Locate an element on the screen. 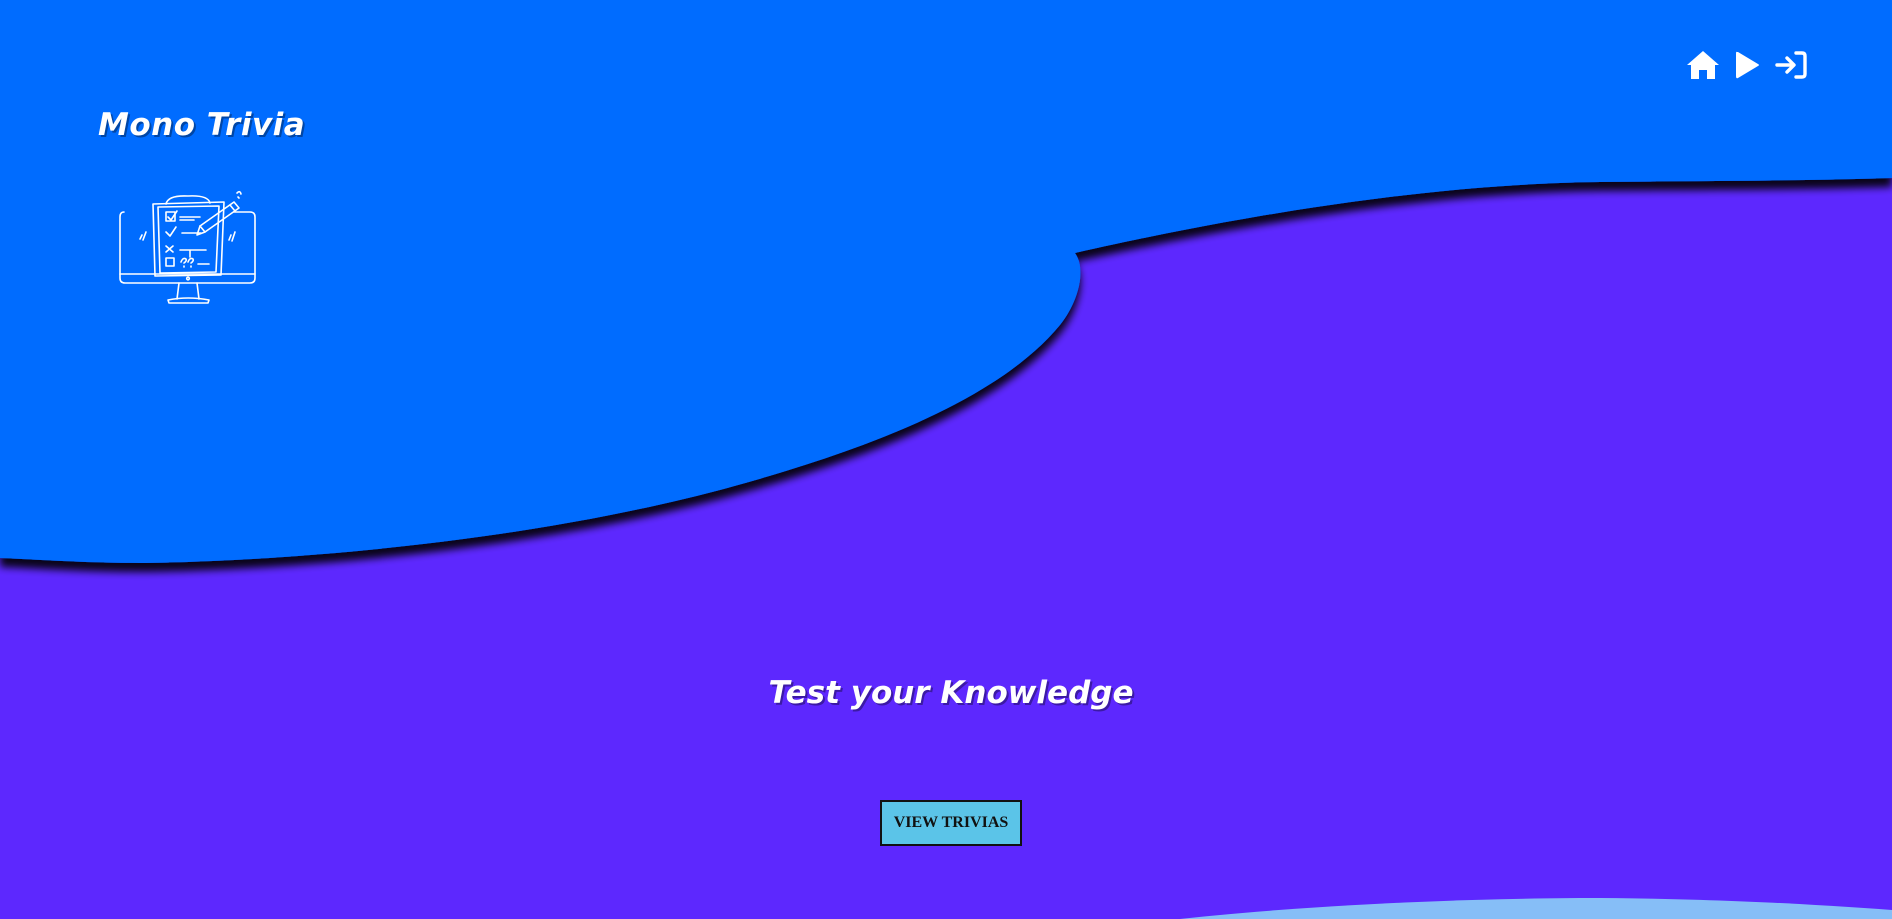 The image size is (1892, 919). play-icon is located at coordinates (1747, 65).